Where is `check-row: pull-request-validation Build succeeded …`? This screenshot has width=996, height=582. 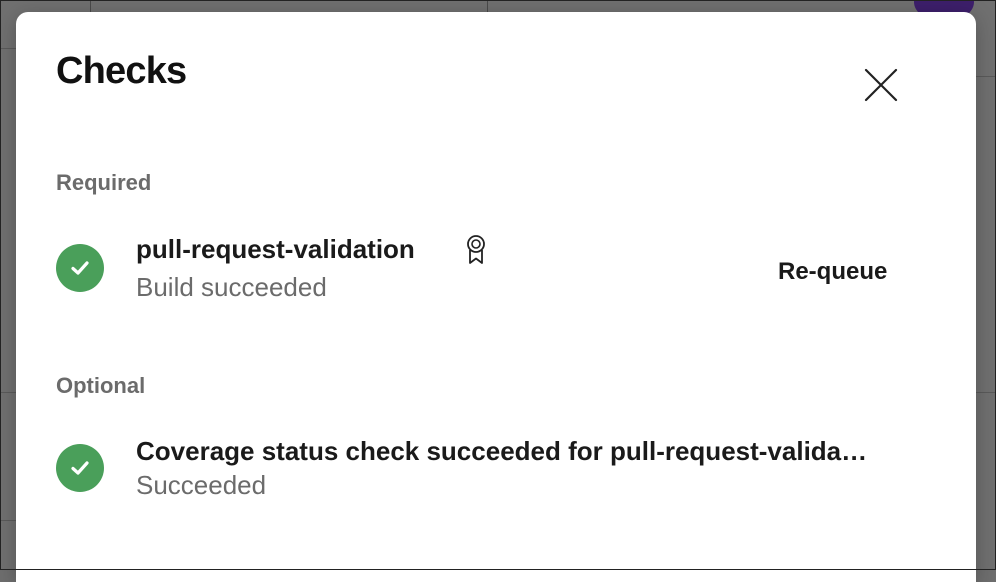 check-row: pull-request-validation Build succeeded … is located at coordinates (496, 267).